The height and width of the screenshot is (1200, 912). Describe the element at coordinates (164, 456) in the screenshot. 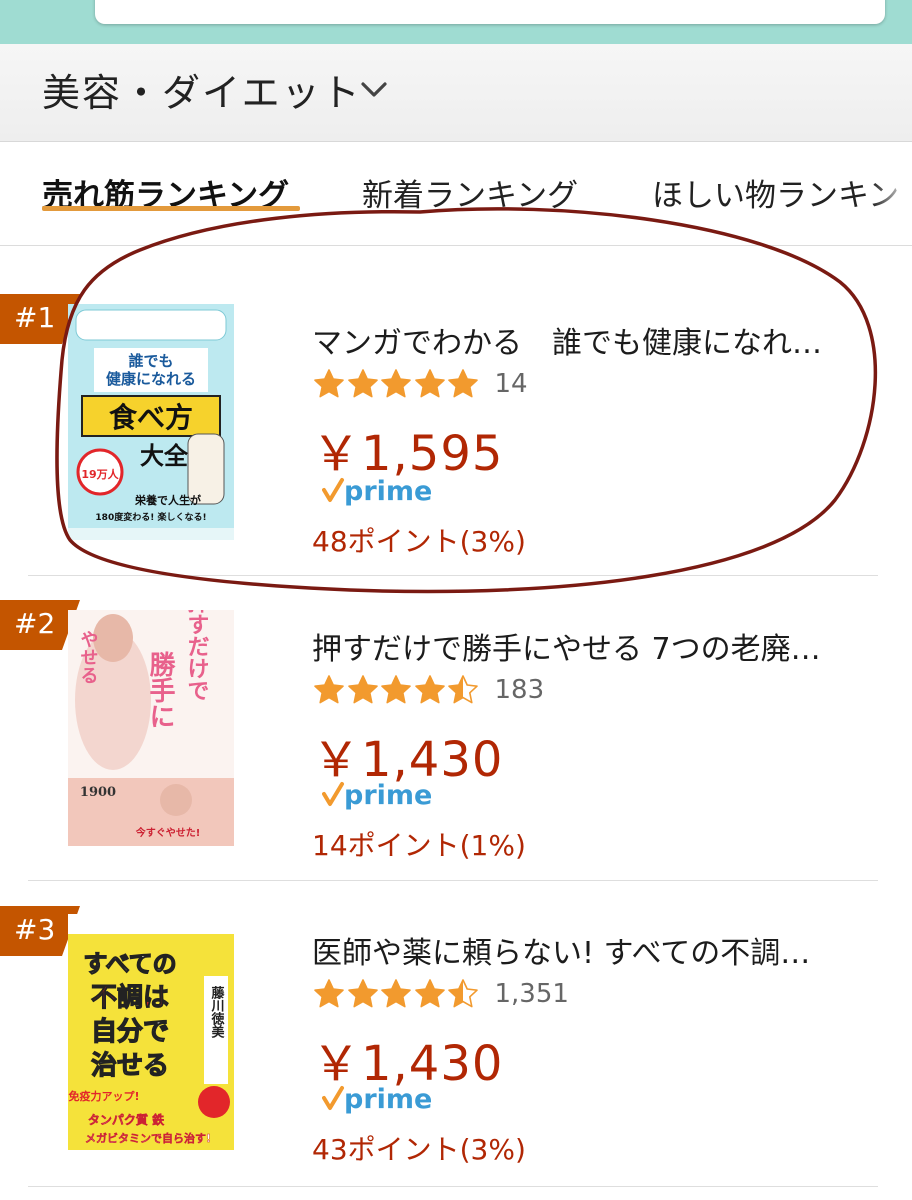

I see `cover-title-line4: 大全` at that location.